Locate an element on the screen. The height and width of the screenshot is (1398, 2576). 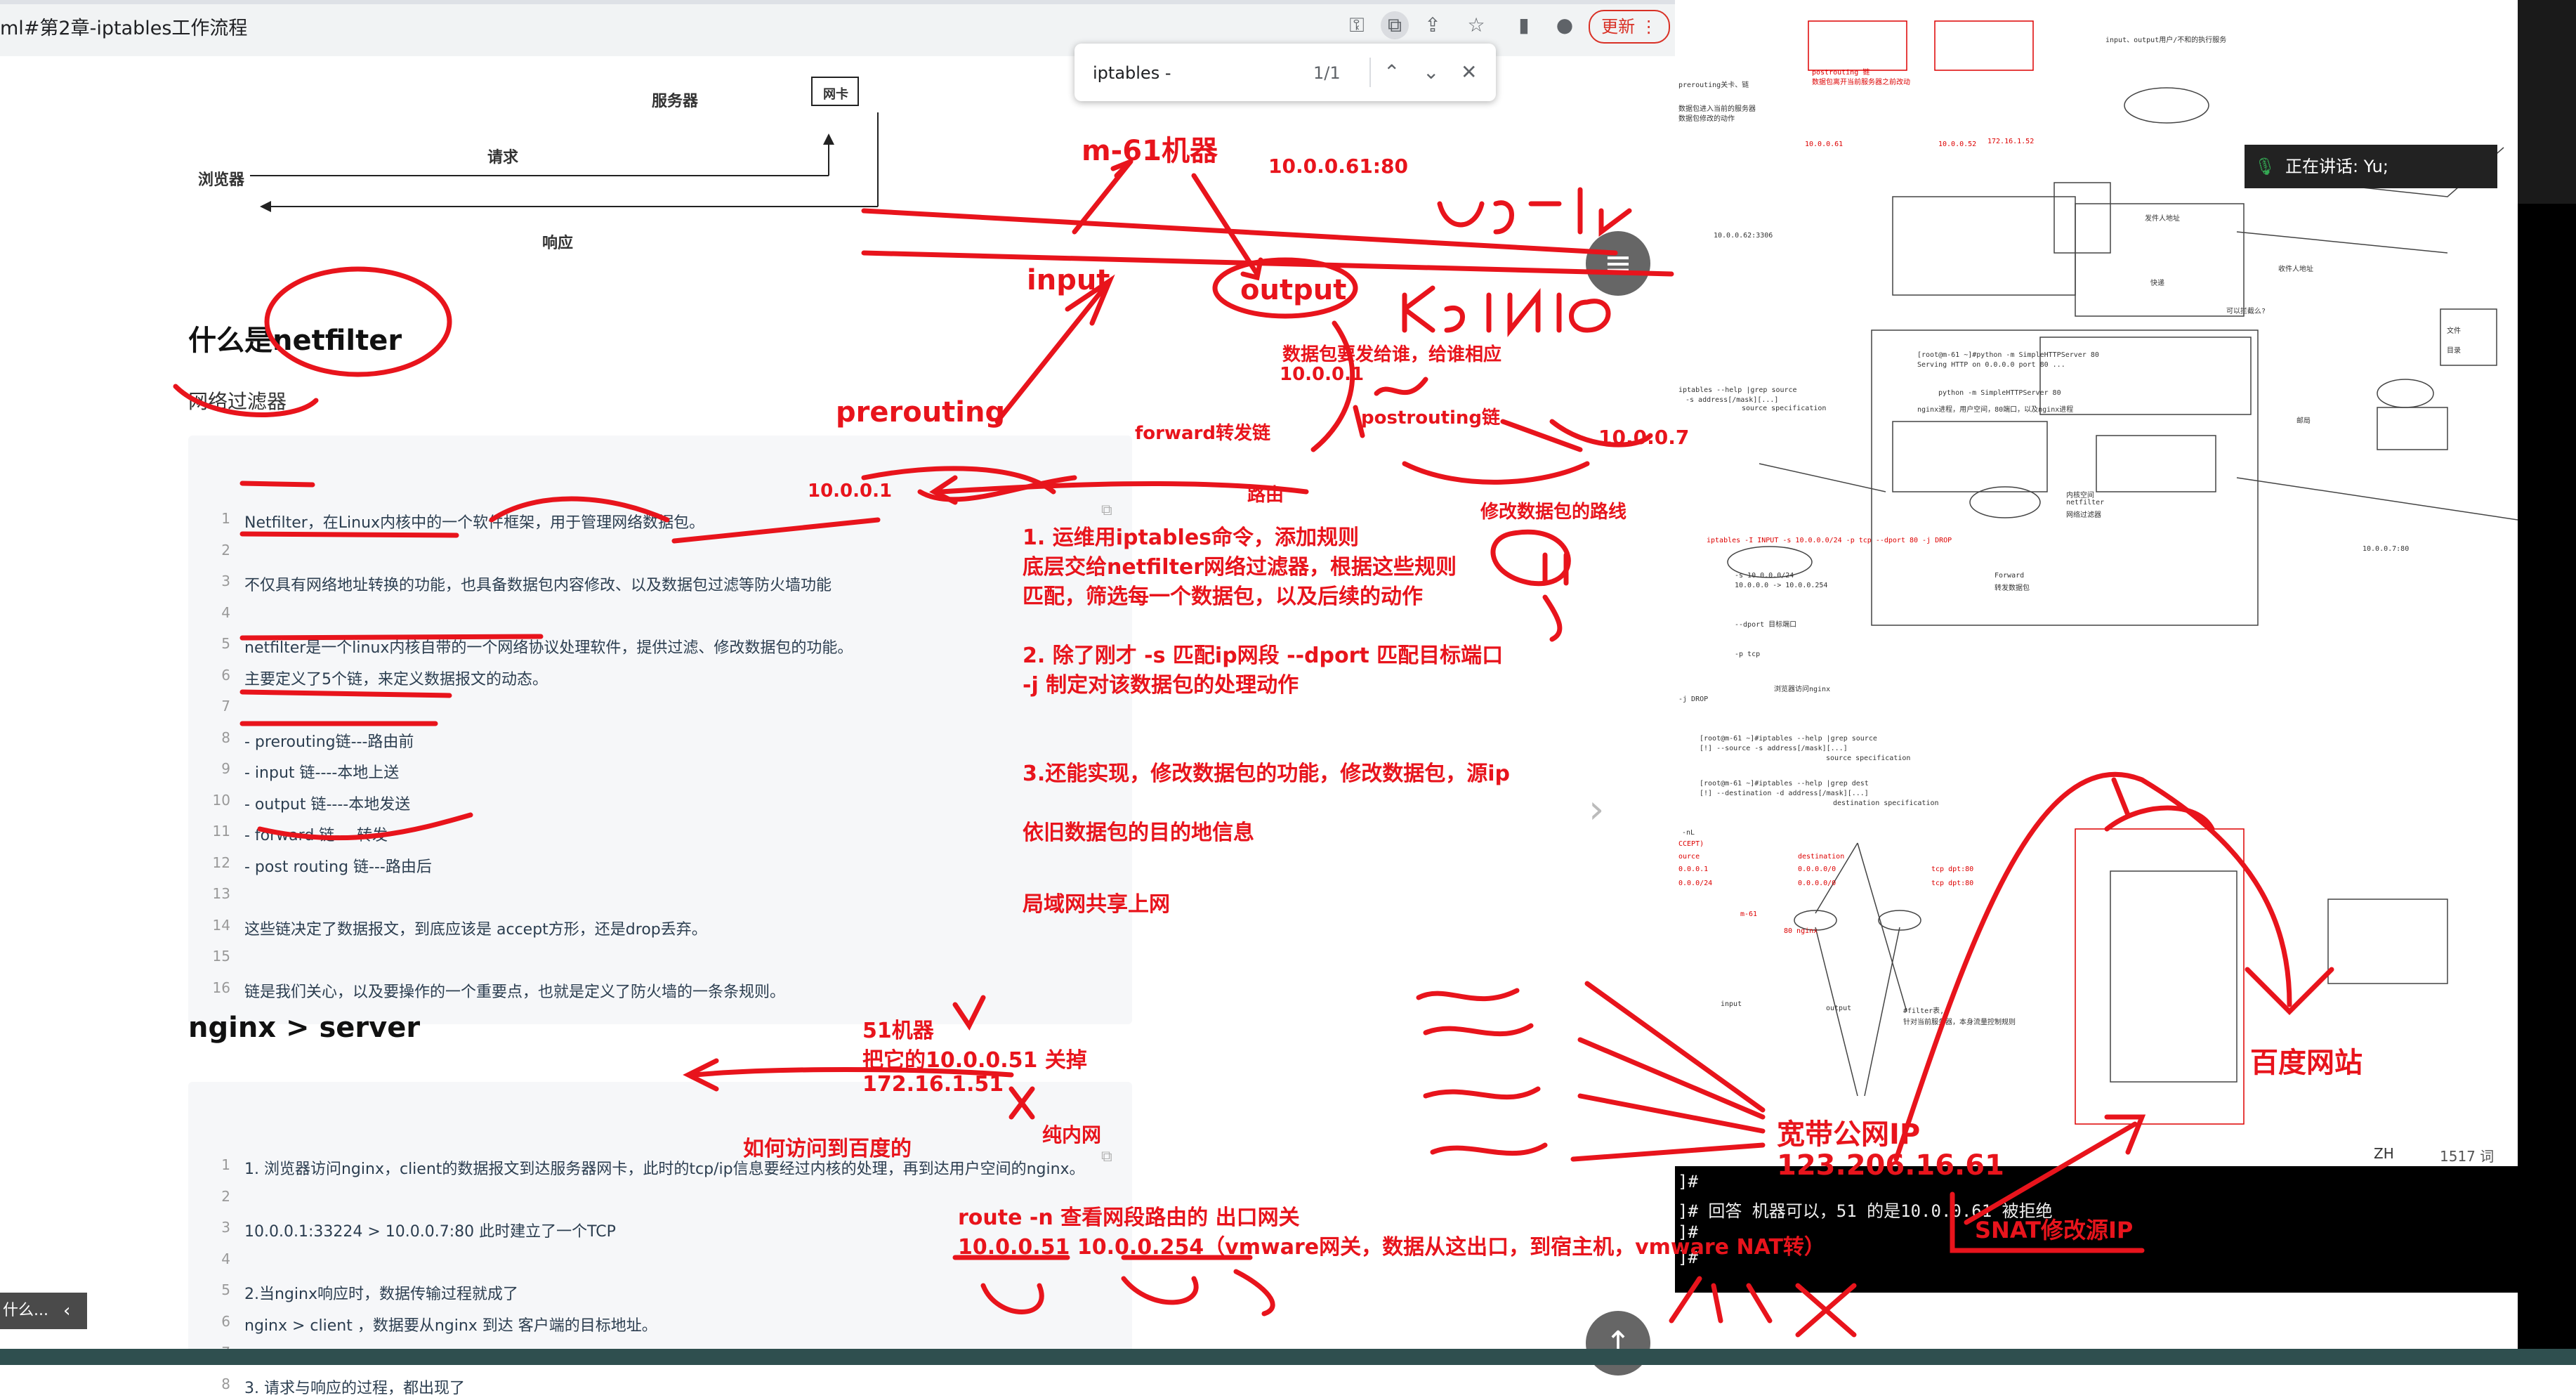
find-bar: iptables - 1/1 ⌃ ⌄ ✕ is located at coordinates (1285, 72).